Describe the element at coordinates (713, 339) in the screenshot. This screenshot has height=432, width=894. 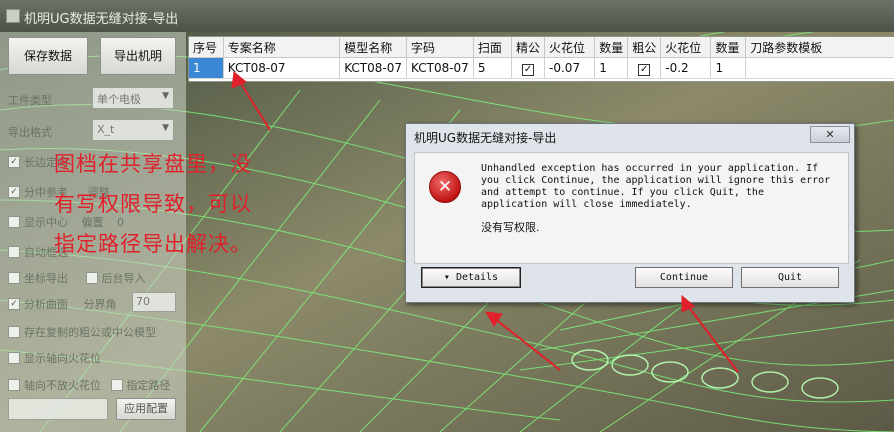
I see `arrow-to-continue` at that location.